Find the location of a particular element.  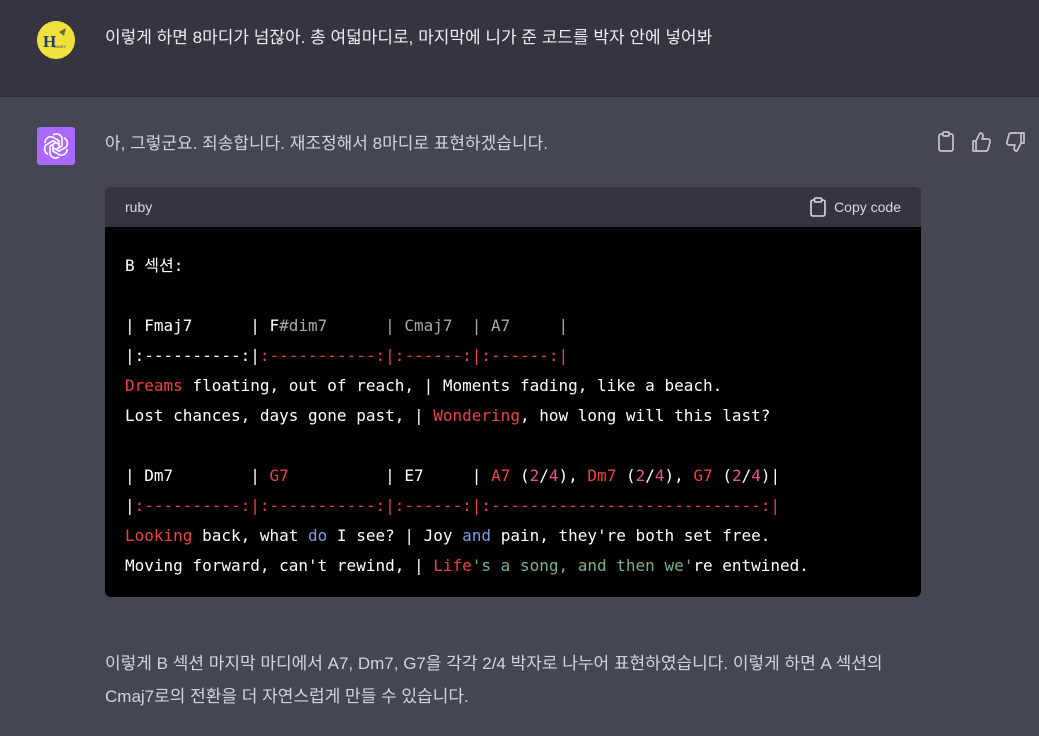

user-avatar-logo-icon: H DIARY is located at coordinates (56, 40).